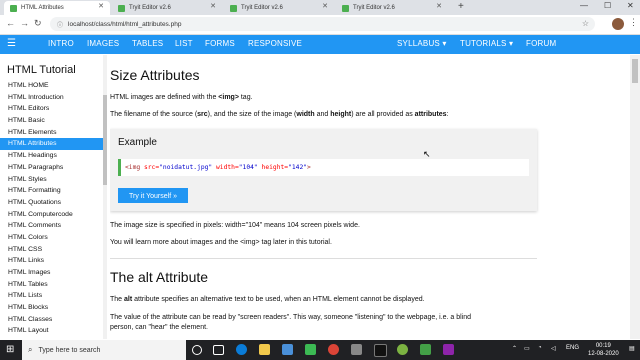 The image size is (640, 360). I want to click on taskbar-clock: 00:19 12-08-2020, so click(603, 350).